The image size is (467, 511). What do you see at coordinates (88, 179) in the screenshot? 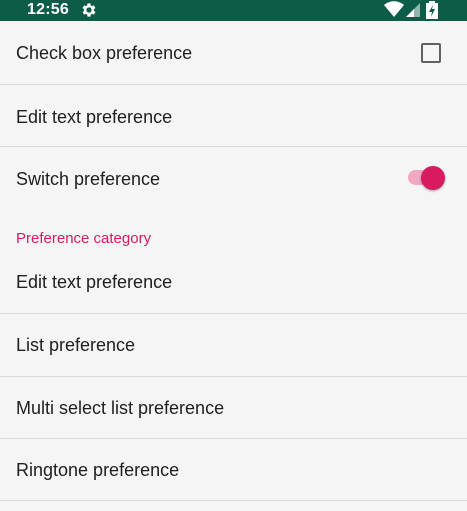
I see `switch-preference-title: Switch preference` at bounding box center [88, 179].